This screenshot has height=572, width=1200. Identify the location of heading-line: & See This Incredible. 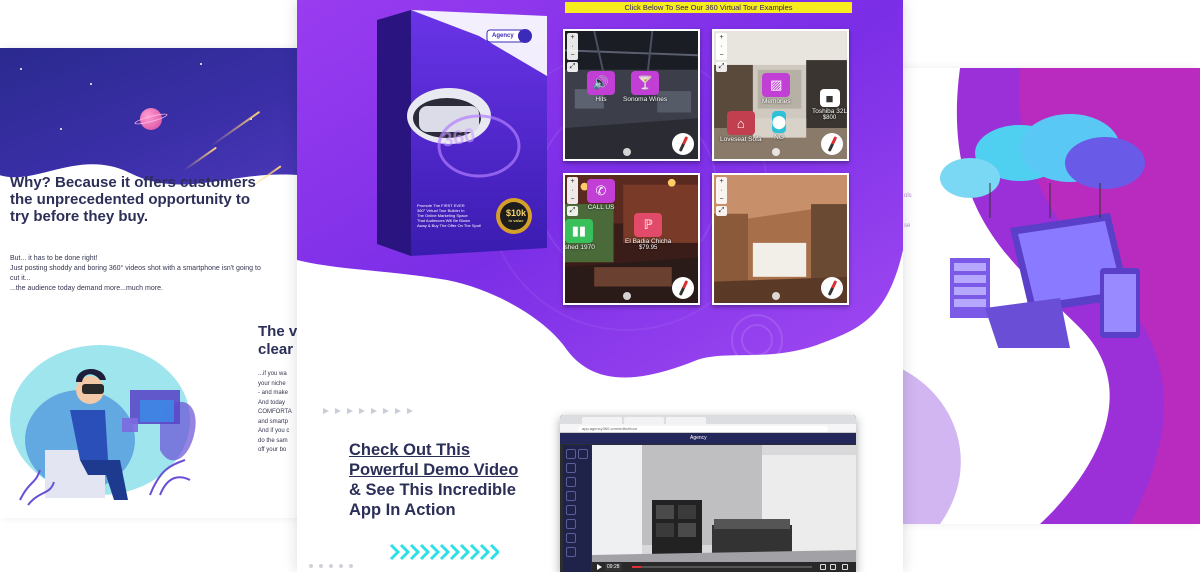
(432, 490).